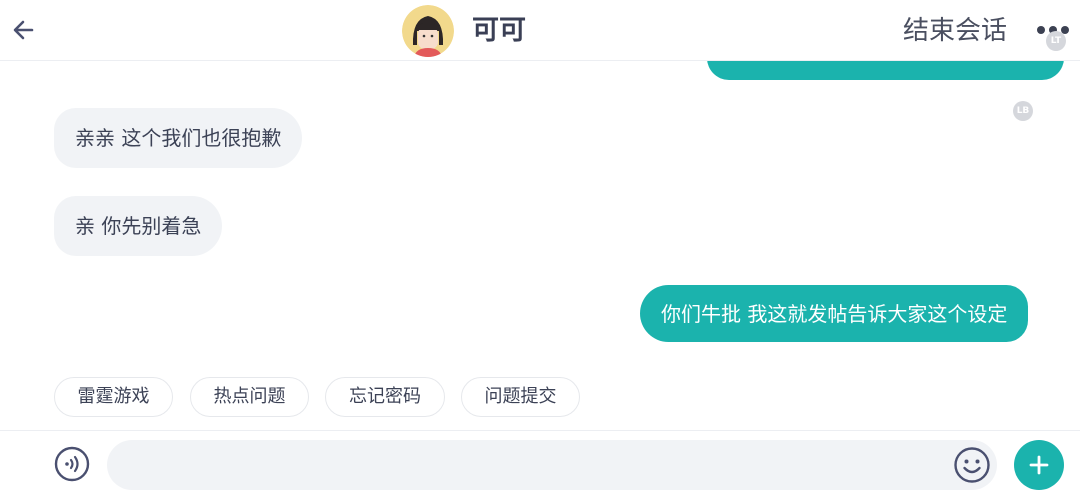 This screenshot has height=498, width=1080. I want to click on voice-button, so click(72, 464).